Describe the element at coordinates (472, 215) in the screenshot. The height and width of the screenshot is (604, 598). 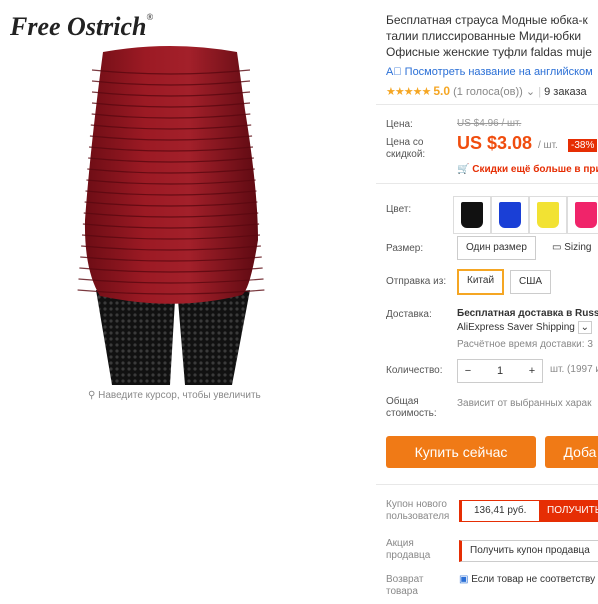
I see `swatch-black` at that location.